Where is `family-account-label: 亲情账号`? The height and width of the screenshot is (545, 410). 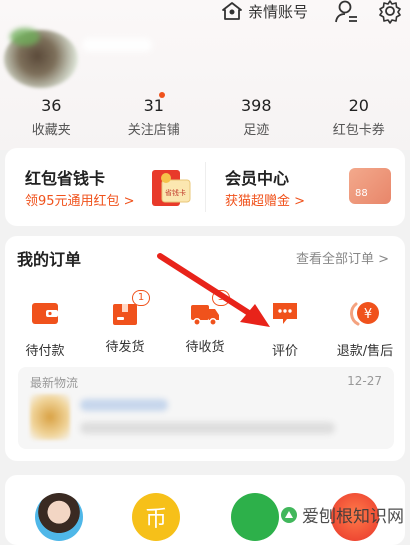
family-account-label: 亲情账号 is located at coordinates (278, 11).